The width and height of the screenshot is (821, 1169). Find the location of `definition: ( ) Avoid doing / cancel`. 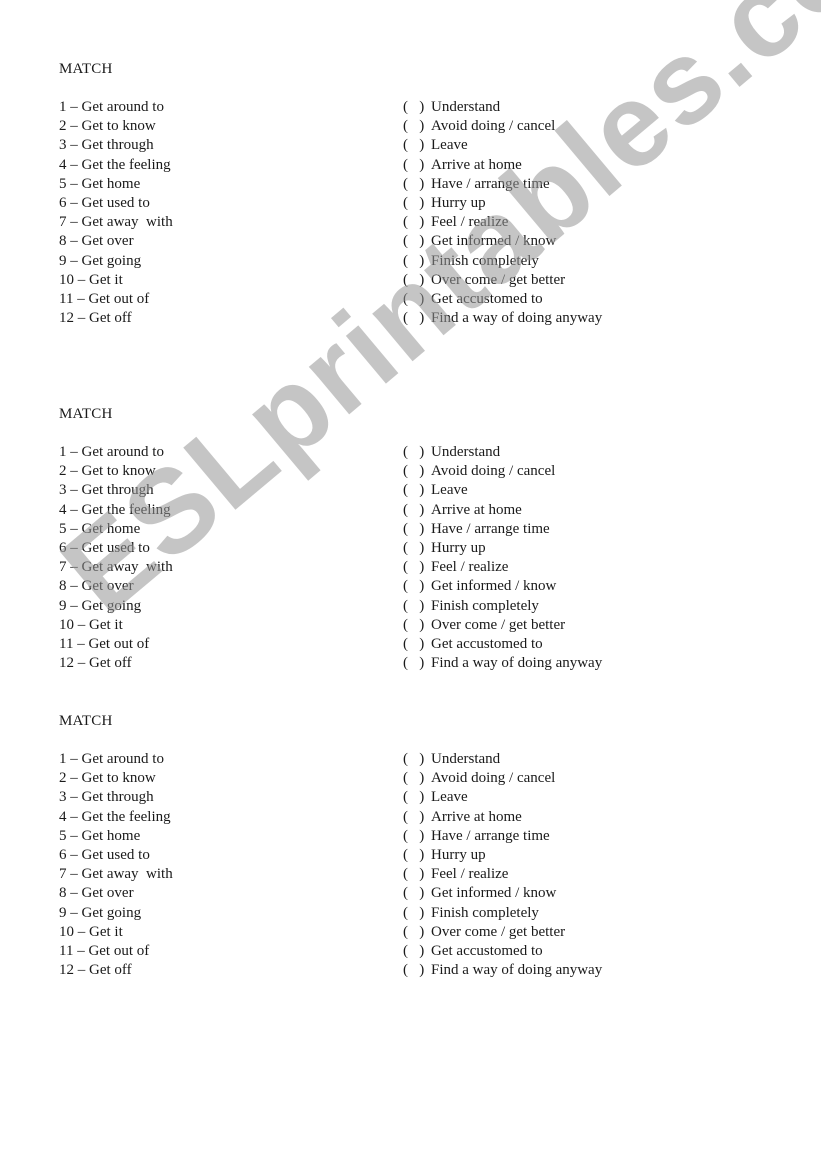

definition: ( ) Avoid doing / cancel is located at coordinates (479, 126).